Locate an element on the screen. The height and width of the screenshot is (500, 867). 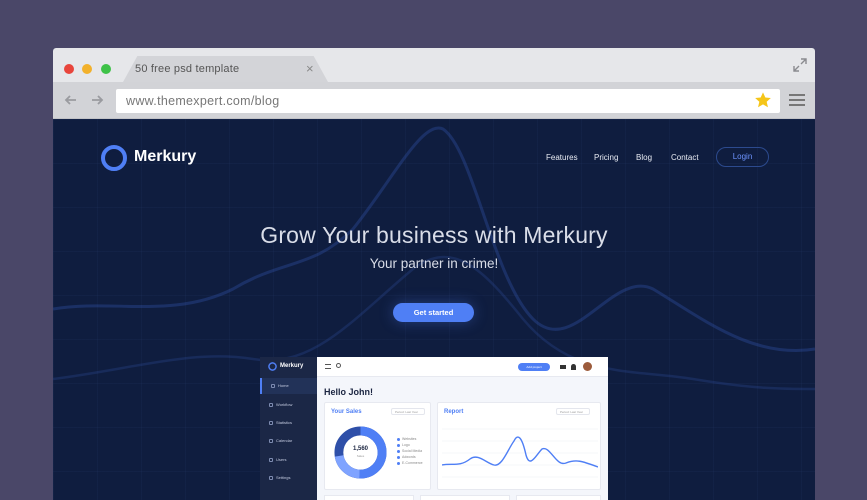
sidebar-item-label: Workflow is located at coordinates (284, 404).